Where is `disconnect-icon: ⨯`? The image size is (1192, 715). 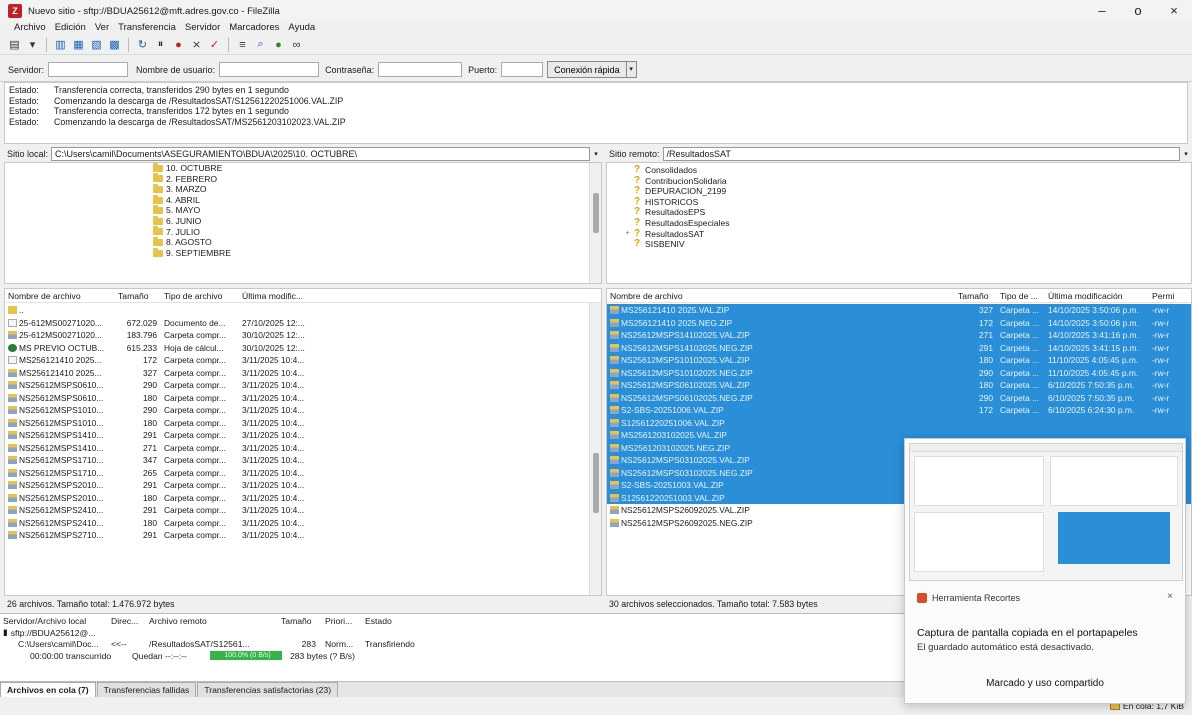
disconnect-icon: ⨯ is located at coordinates (196, 45).